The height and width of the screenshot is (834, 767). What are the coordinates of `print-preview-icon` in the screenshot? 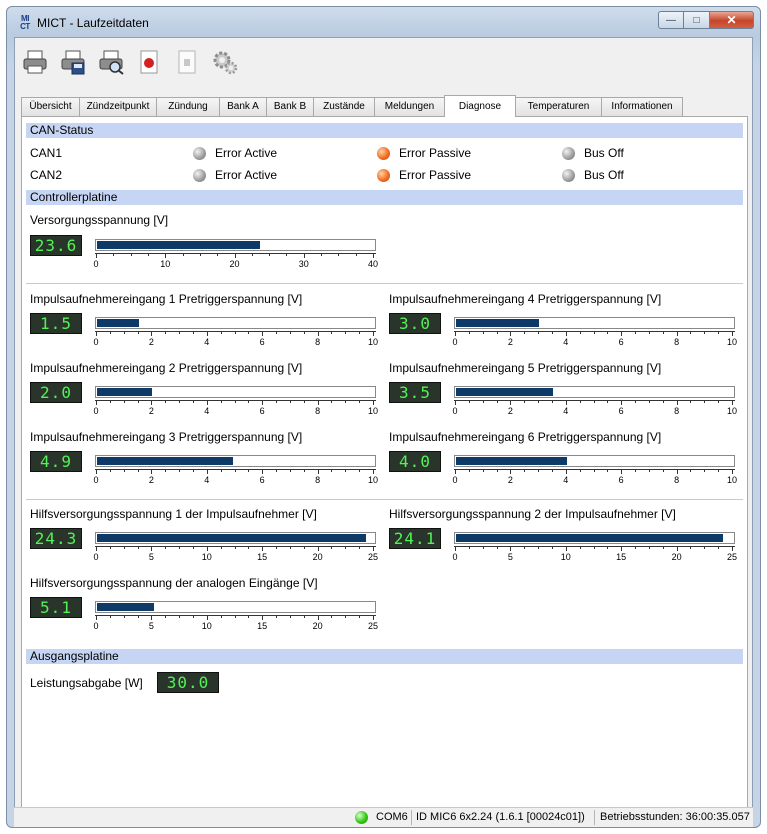 It's located at (111, 62).